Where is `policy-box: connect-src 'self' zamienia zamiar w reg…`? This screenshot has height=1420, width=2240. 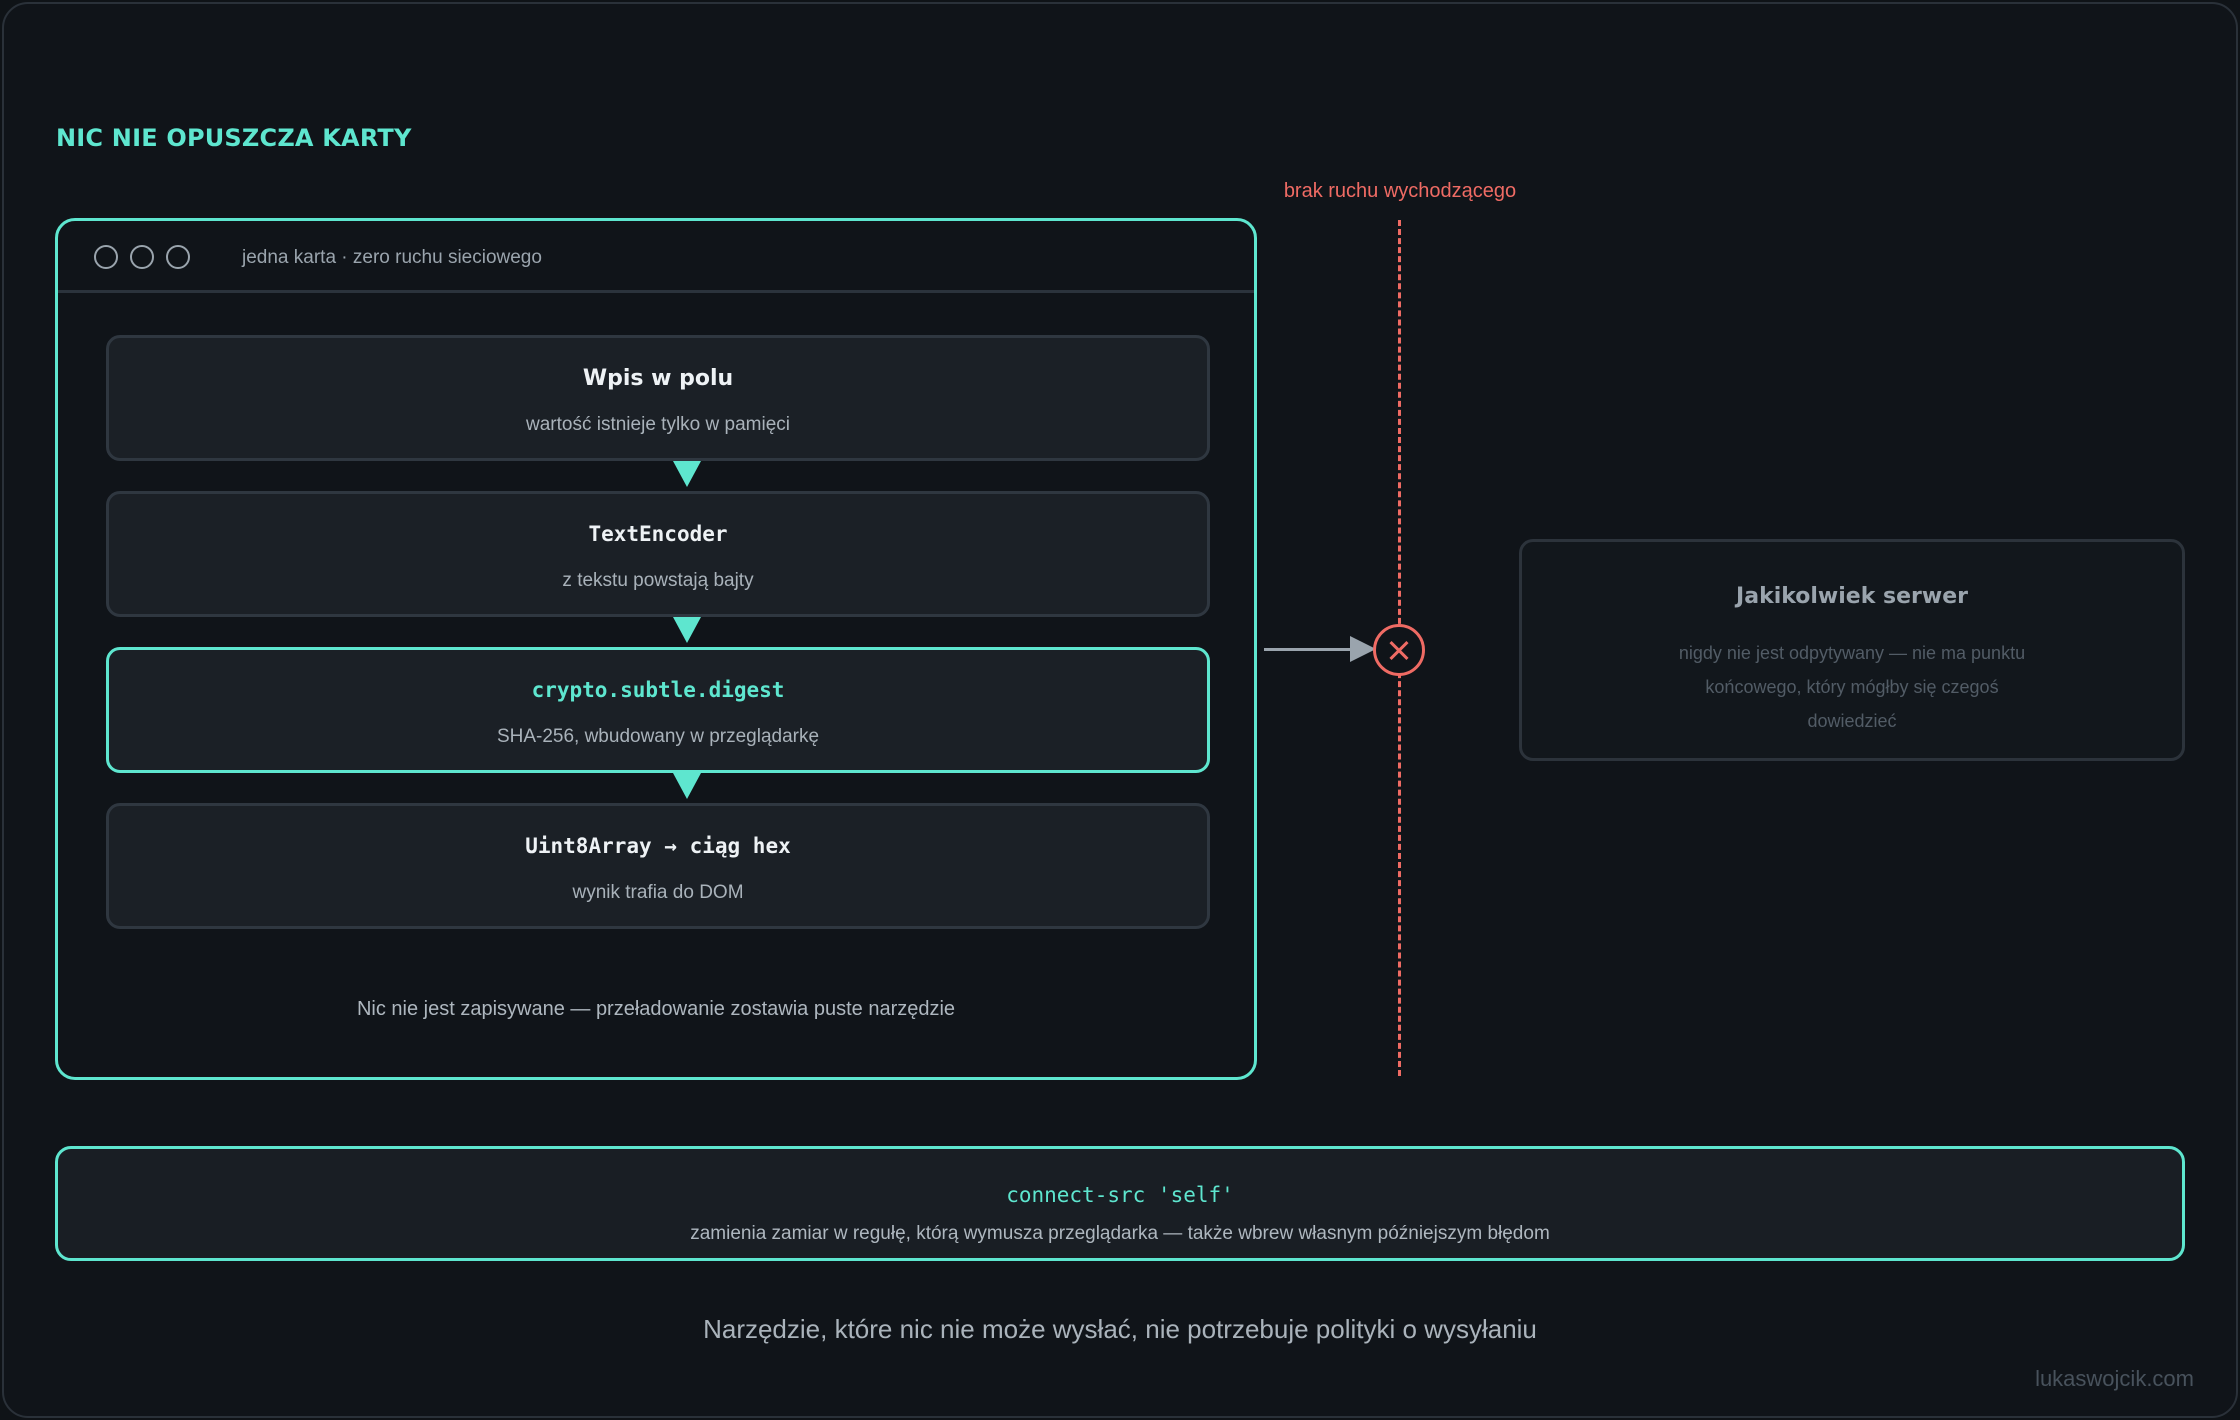 policy-box: connect-src 'self' zamienia zamiar w reg… is located at coordinates (1120, 1203).